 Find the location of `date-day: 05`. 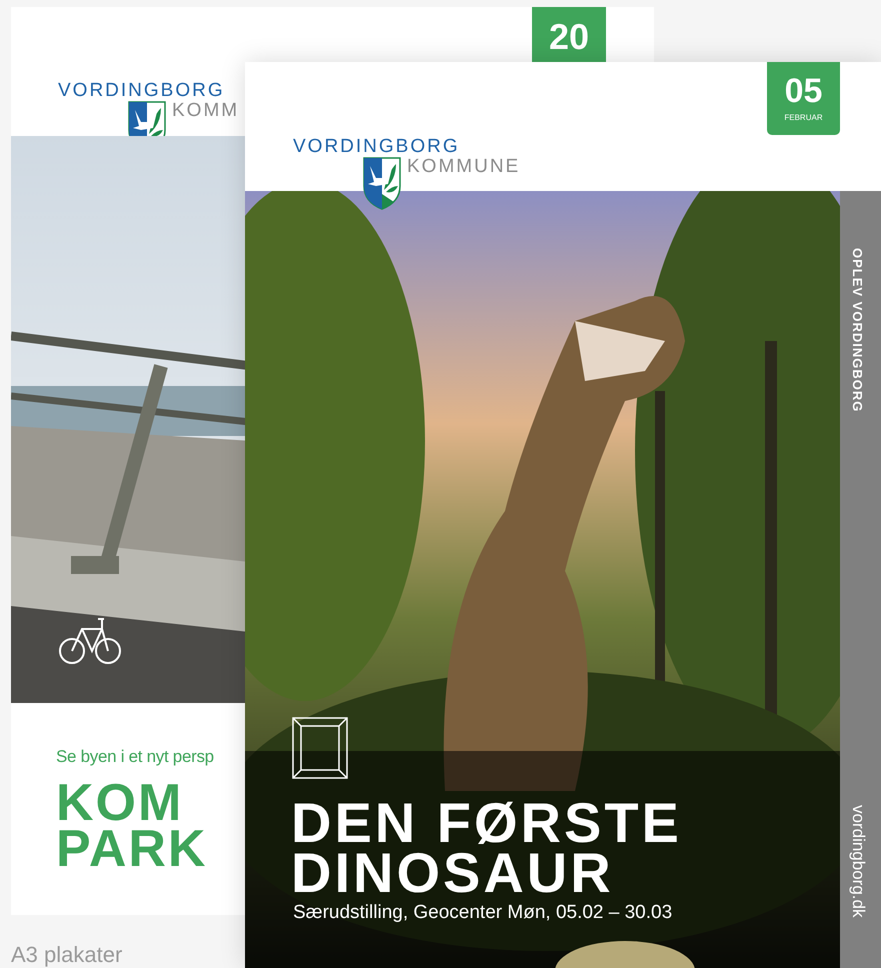

date-day: 05 is located at coordinates (803, 91).